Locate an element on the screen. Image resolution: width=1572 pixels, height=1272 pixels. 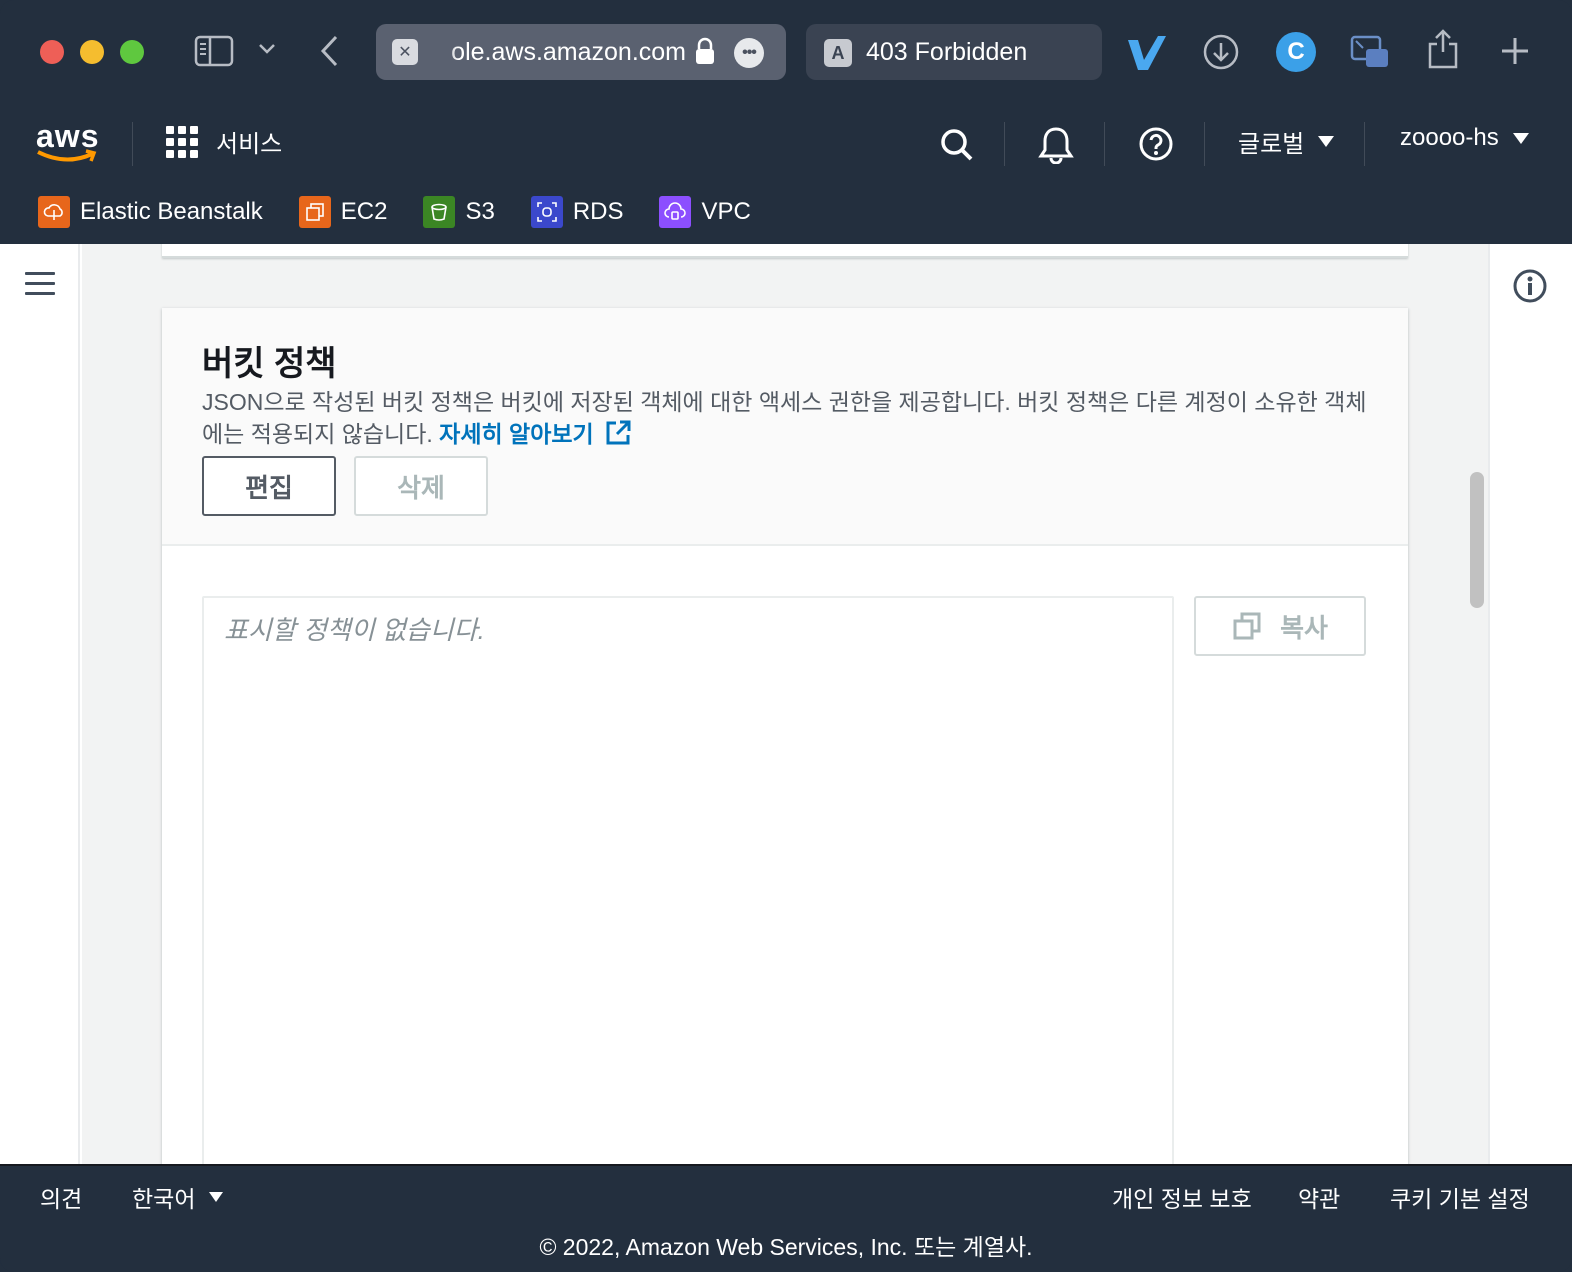
help-icon is located at coordinates (1156, 144).